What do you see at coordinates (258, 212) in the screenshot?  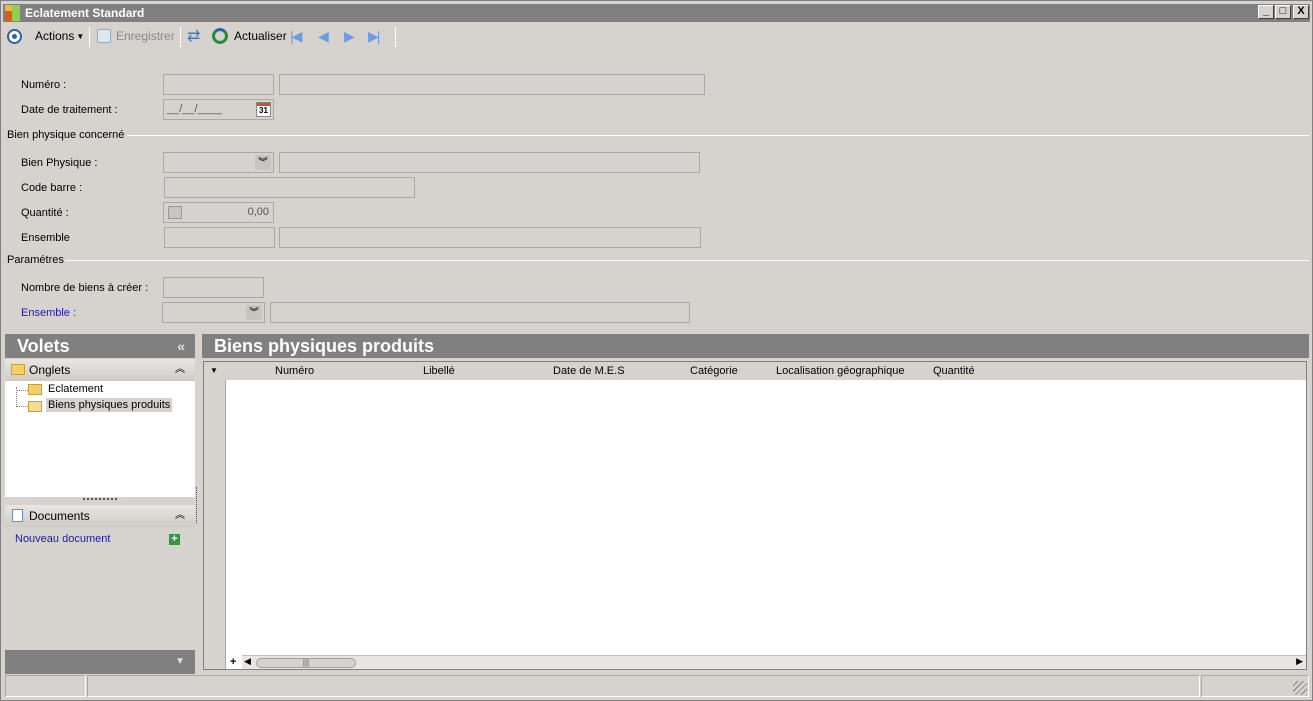 I see `quantite-value: 0,00` at bounding box center [258, 212].